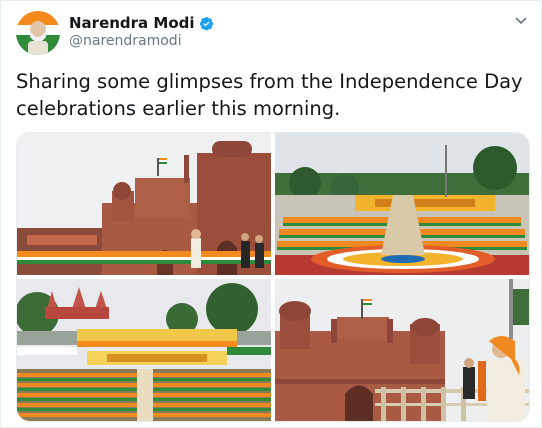  Describe the element at coordinates (38, 33) in the screenshot. I see `avatar` at that location.